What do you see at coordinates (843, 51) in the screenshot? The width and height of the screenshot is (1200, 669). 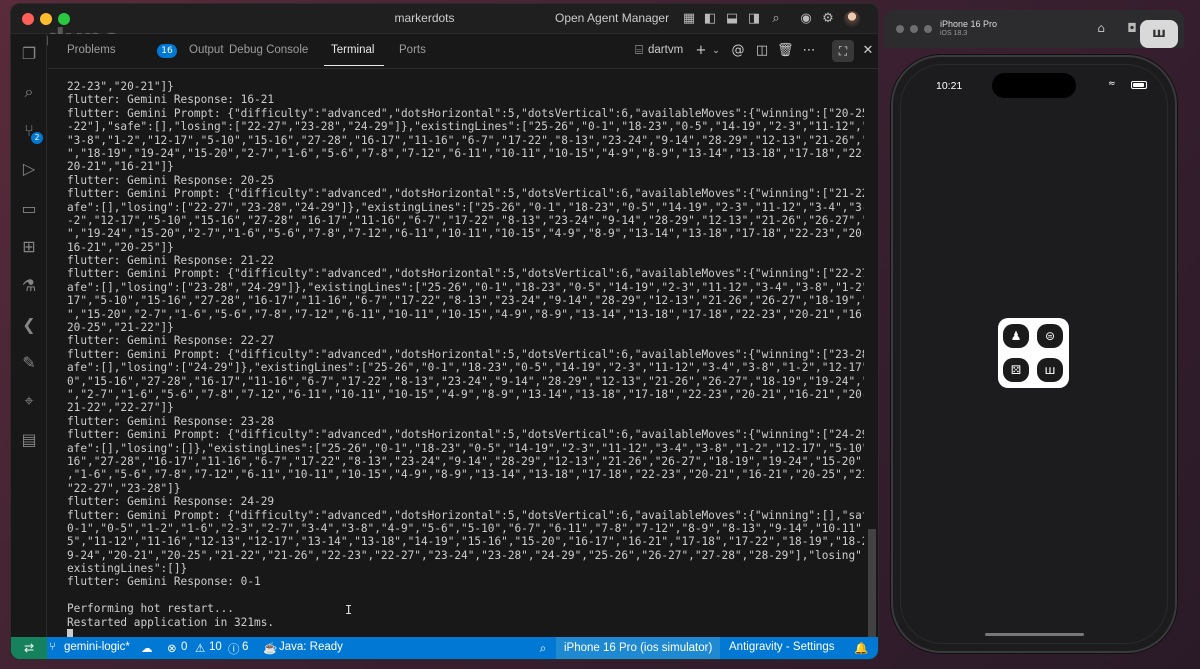 I see `maximize-panel-icon: ⛶` at bounding box center [843, 51].